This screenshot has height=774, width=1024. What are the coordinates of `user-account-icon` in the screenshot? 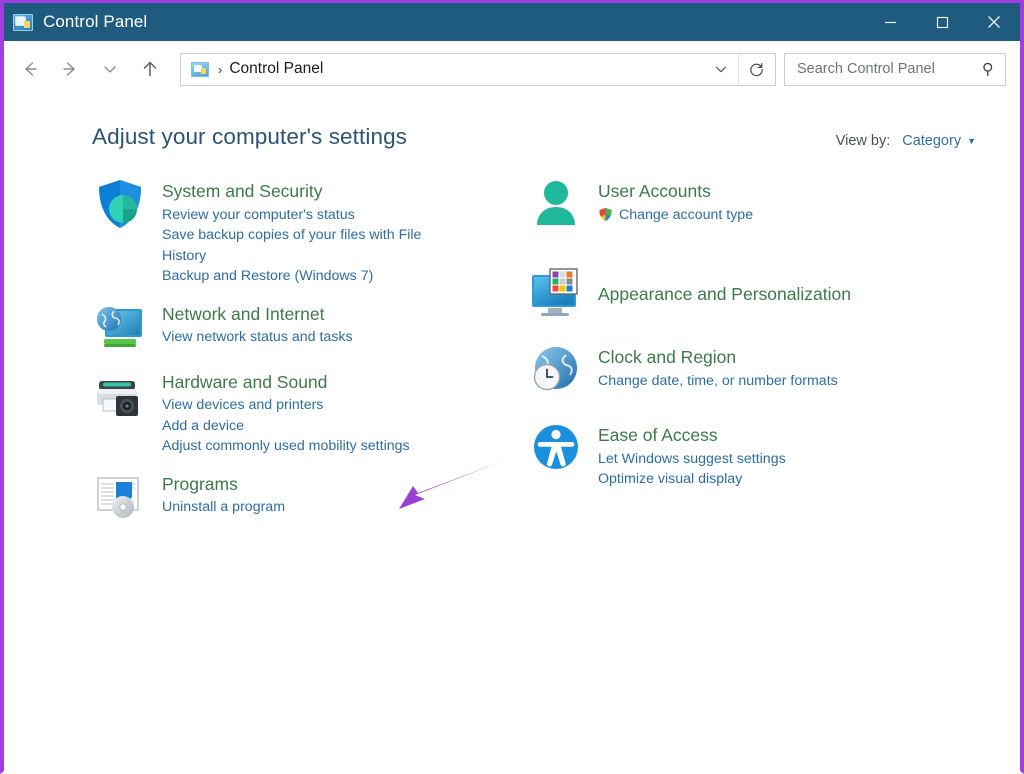 It's located at (556, 204).